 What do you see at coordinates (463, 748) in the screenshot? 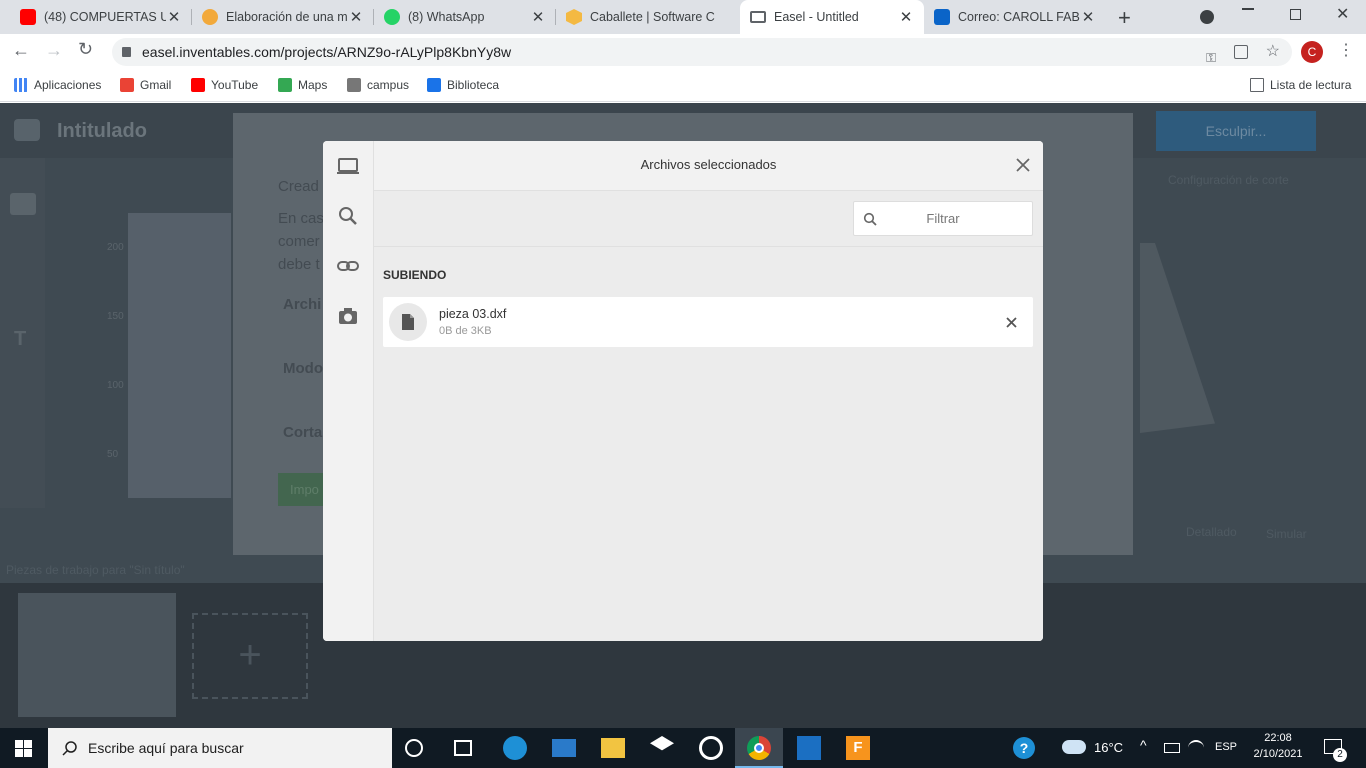
I see `task-view-icon` at bounding box center [463, 748].